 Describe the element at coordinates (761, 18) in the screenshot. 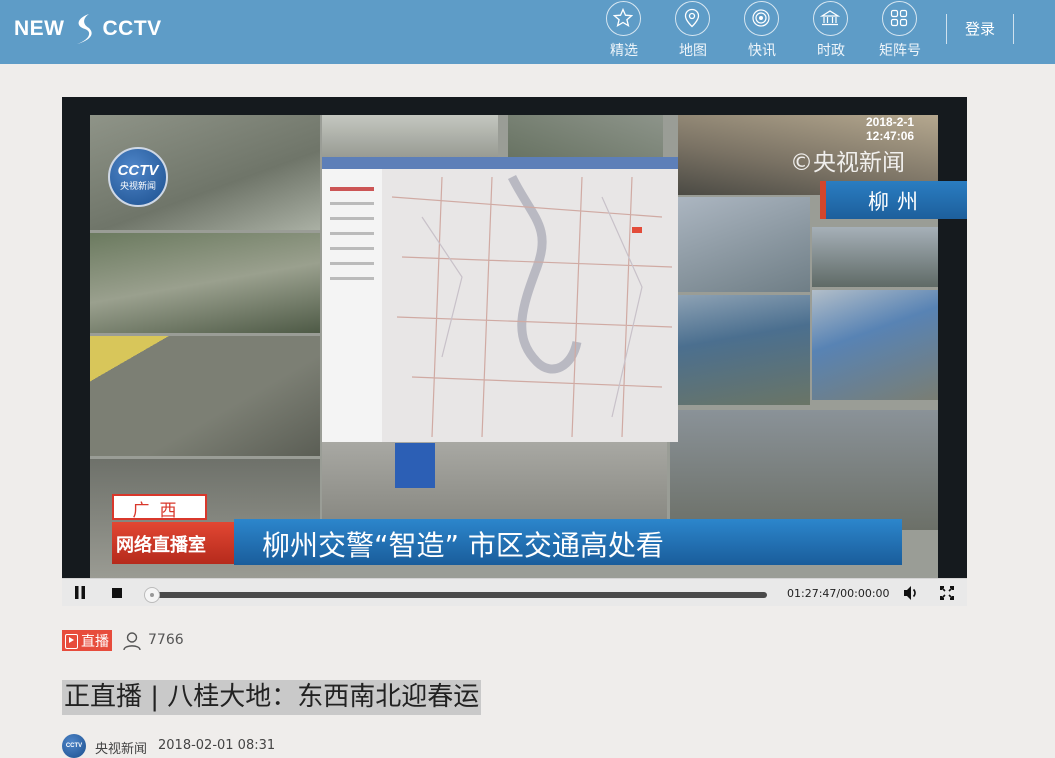

I see `broadcast-icon` at that location.